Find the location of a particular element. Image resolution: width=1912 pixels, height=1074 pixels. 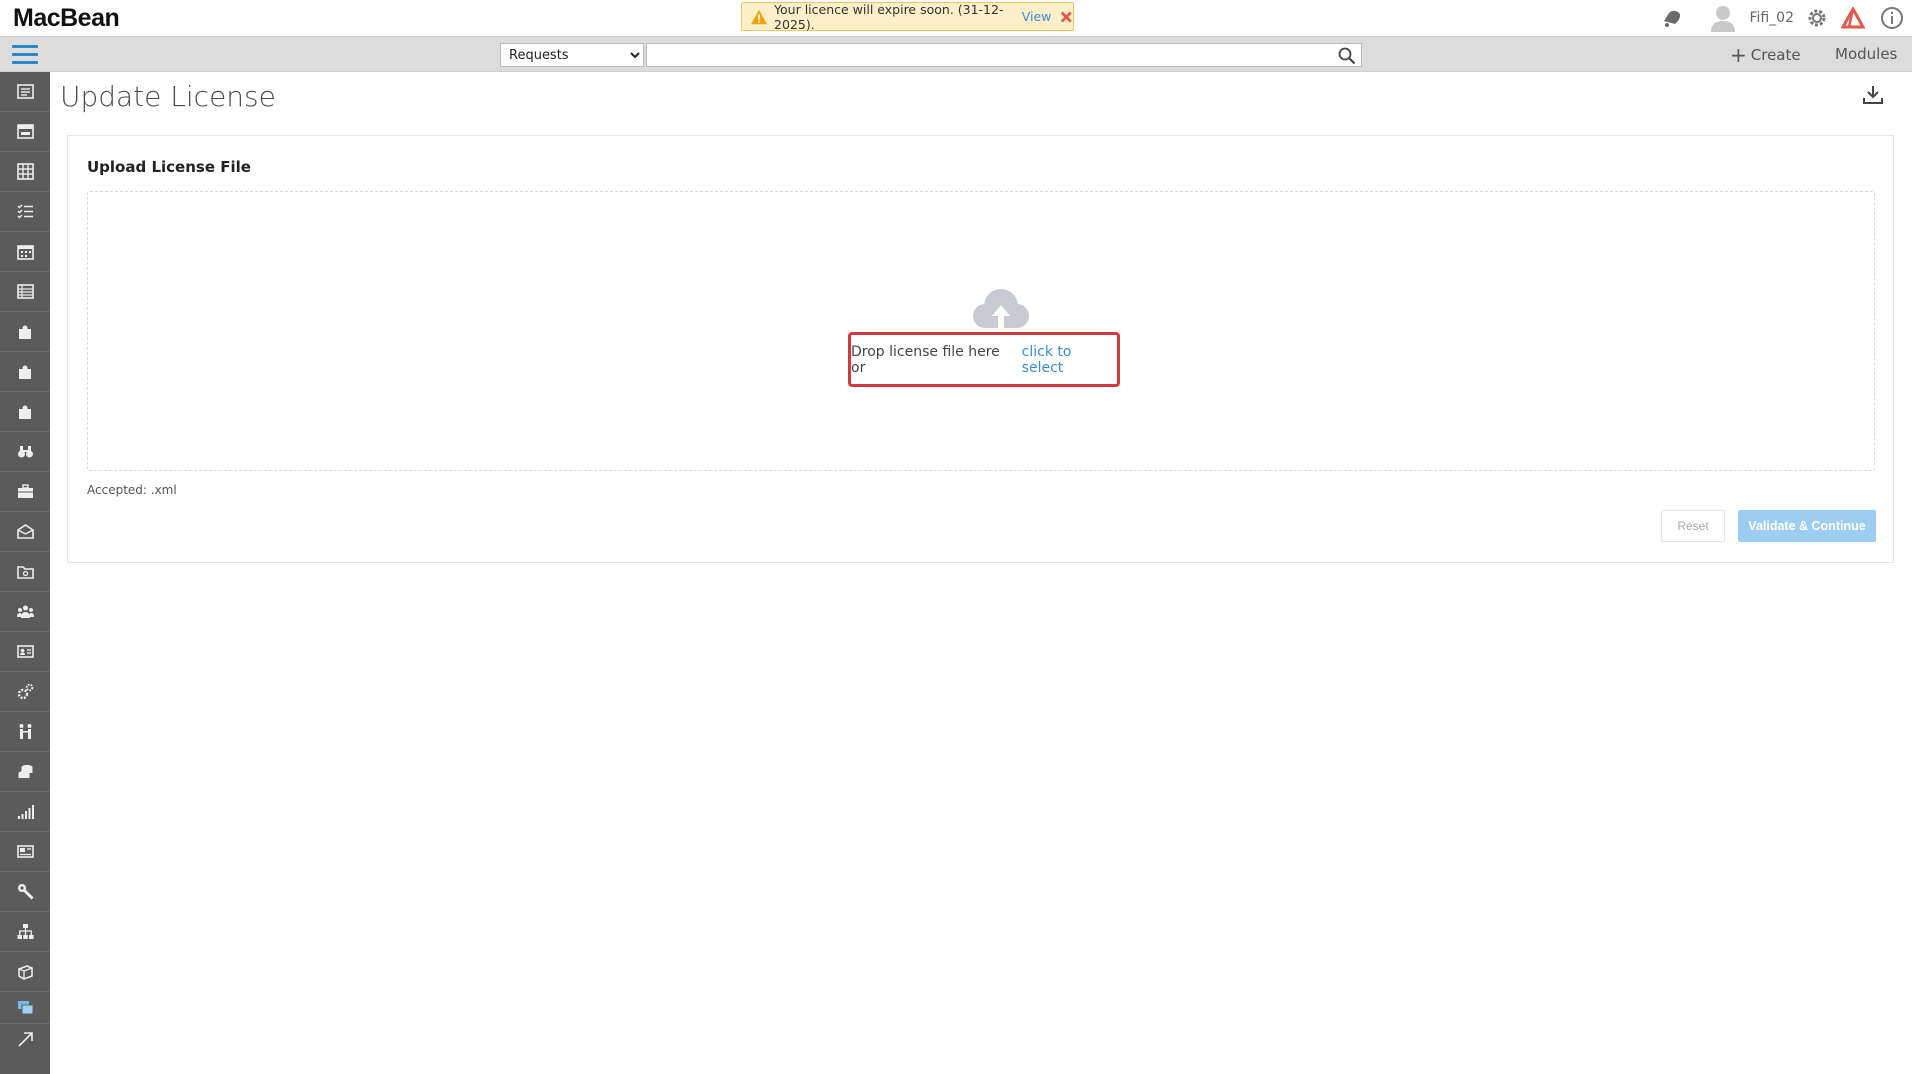

cloud-upload-icon is located at coordinates (1001, 309).